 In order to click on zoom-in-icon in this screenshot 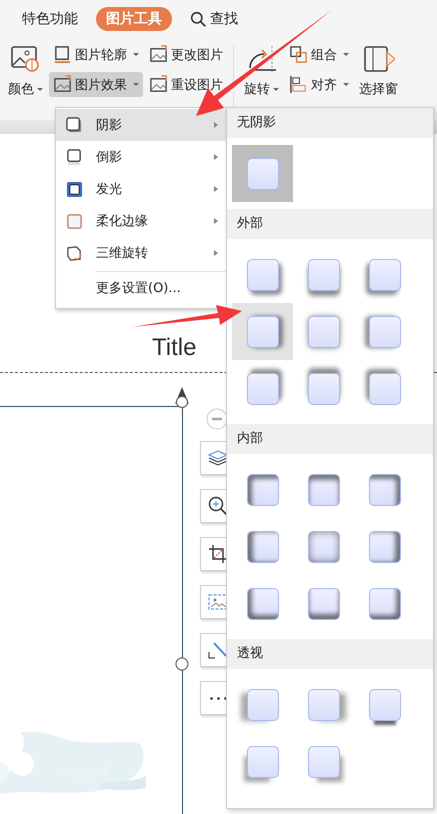, I will do `click(218, 506)`.